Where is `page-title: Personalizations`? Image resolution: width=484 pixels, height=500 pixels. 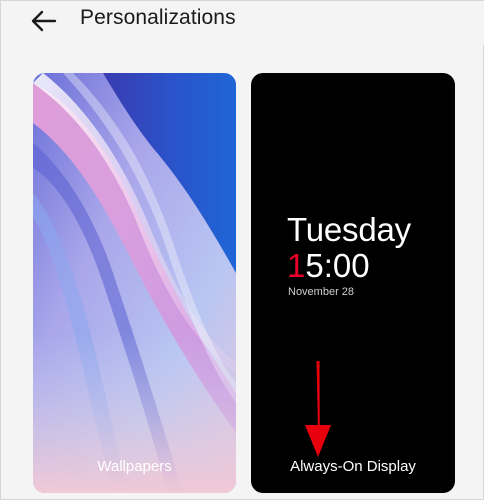 page-title: Personalizations is located at coordinates (158, 17).